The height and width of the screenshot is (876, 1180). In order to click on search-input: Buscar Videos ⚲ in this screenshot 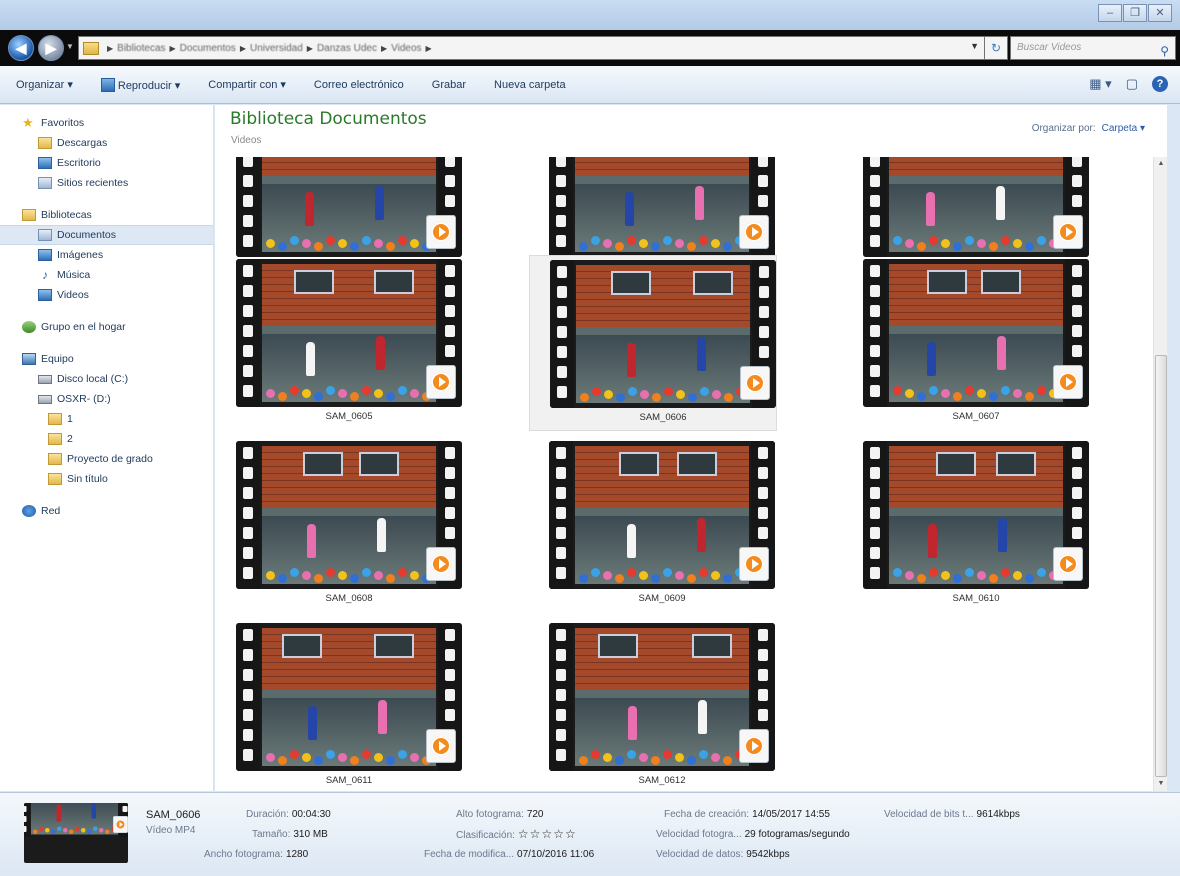, I will do `click(1093, 48)`.